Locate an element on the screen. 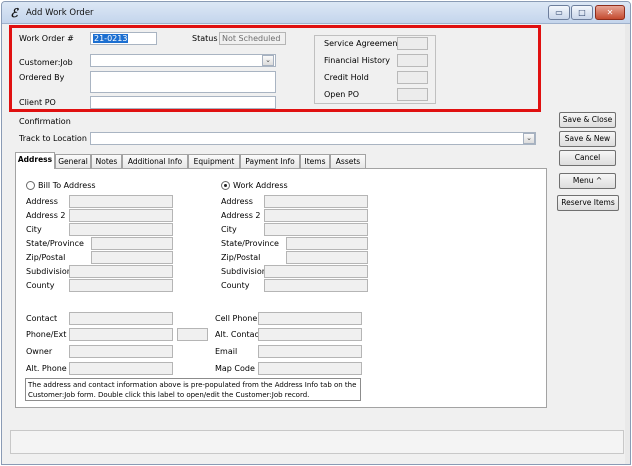 The height and width of the screenshot is (466, 632). confirmation-label: Confirmation is located at coordinates (45, 121).